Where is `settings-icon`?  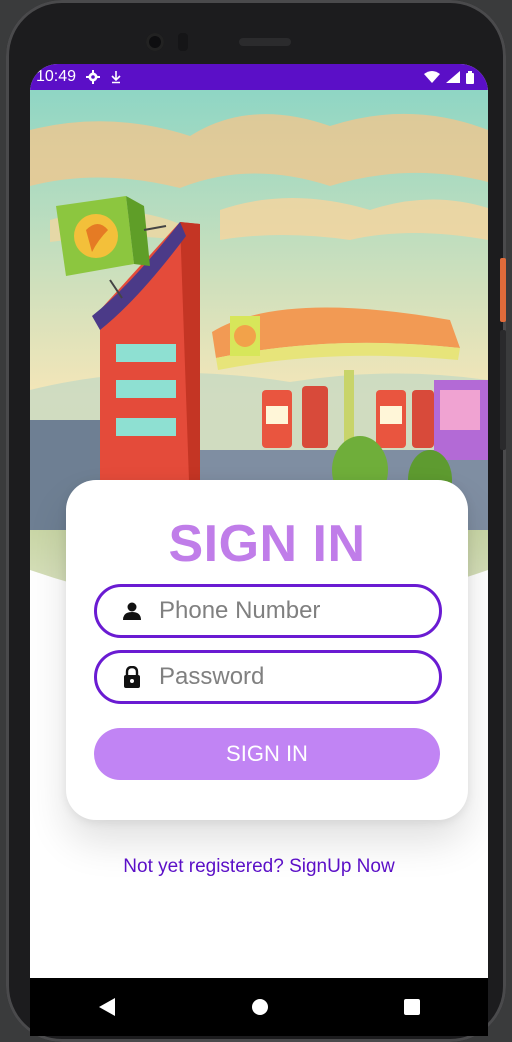
settings-icon is located at coordinates (93, 77).